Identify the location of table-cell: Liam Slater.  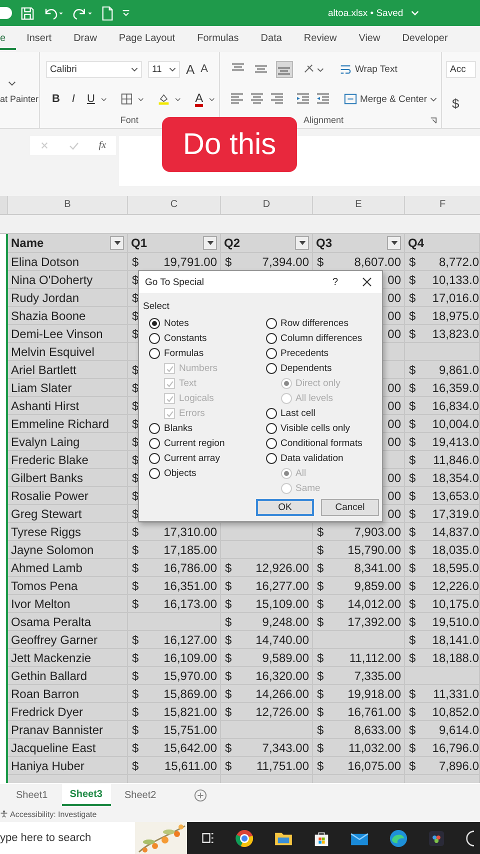
(41, 387).